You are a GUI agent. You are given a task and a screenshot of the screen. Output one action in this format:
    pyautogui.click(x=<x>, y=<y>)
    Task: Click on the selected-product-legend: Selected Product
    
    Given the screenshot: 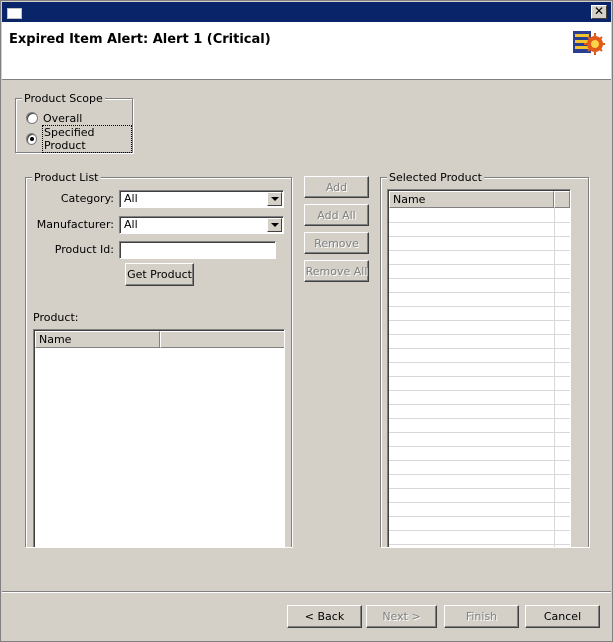 What is the action you would take?
    pyautogui.click(x=435, y=177)
    